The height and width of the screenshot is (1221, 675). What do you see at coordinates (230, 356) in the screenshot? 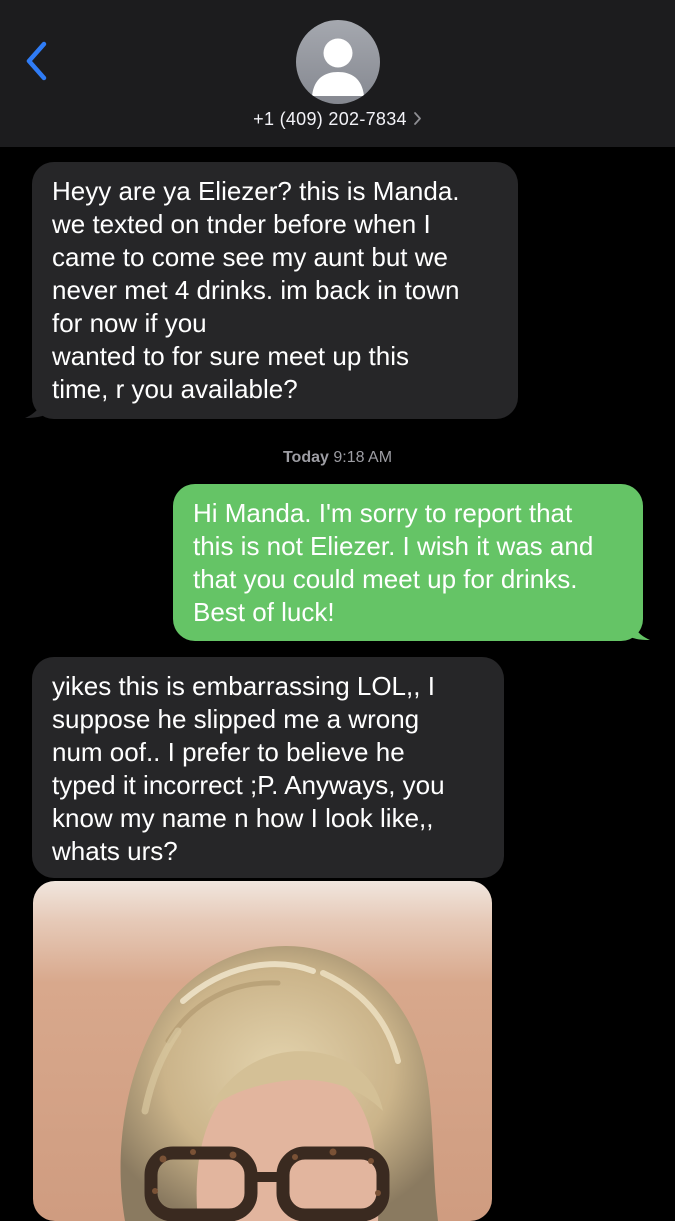
I see `message-line: wanted to for sure meet up this` at bounding box center [230, 356].